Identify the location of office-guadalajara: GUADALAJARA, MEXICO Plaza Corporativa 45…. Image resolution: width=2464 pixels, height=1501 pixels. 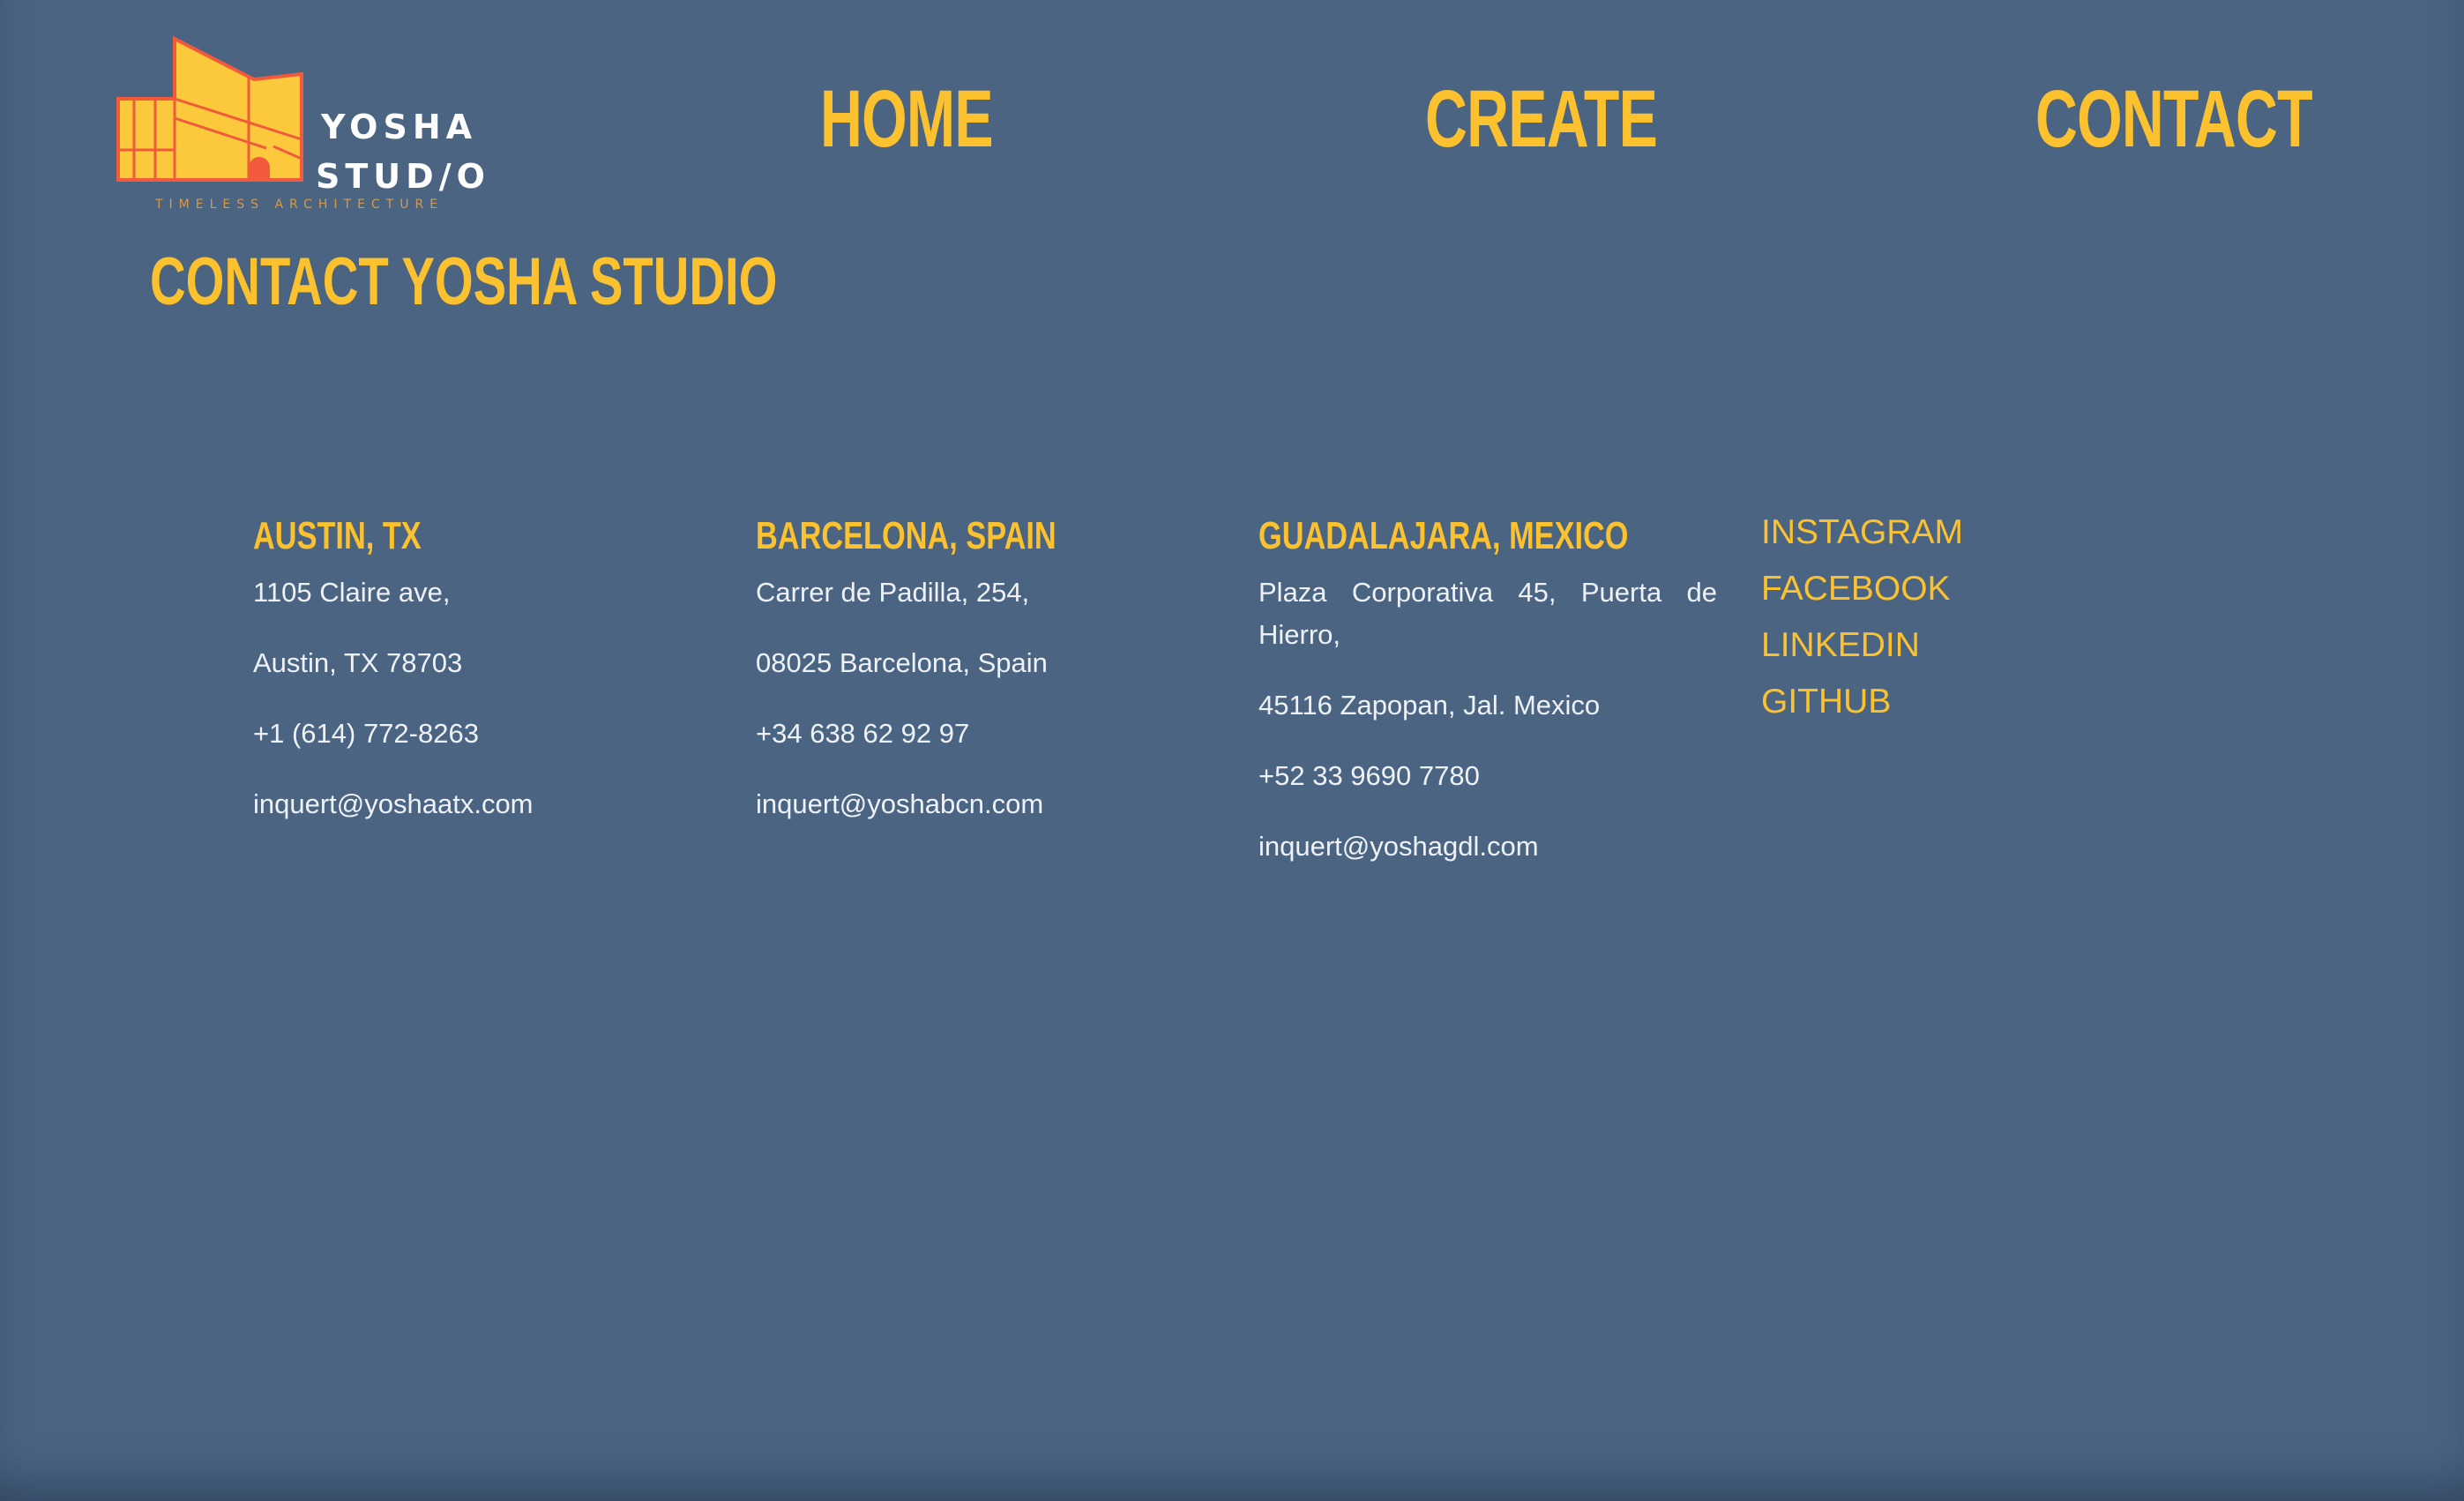
(1487, 703).